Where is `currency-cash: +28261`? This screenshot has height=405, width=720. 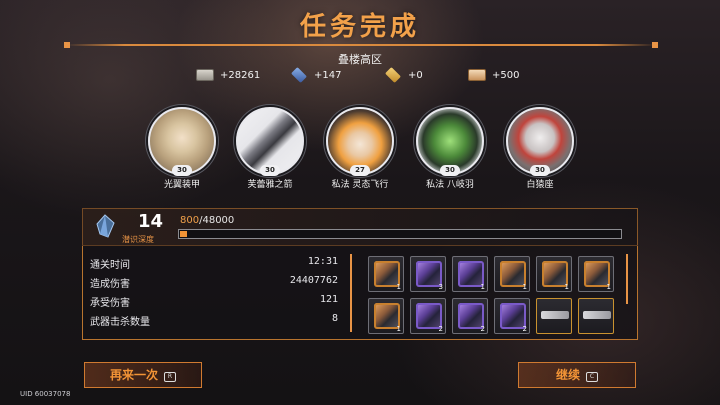 currency-cash: +28261 is located at coordinates (228, 75).